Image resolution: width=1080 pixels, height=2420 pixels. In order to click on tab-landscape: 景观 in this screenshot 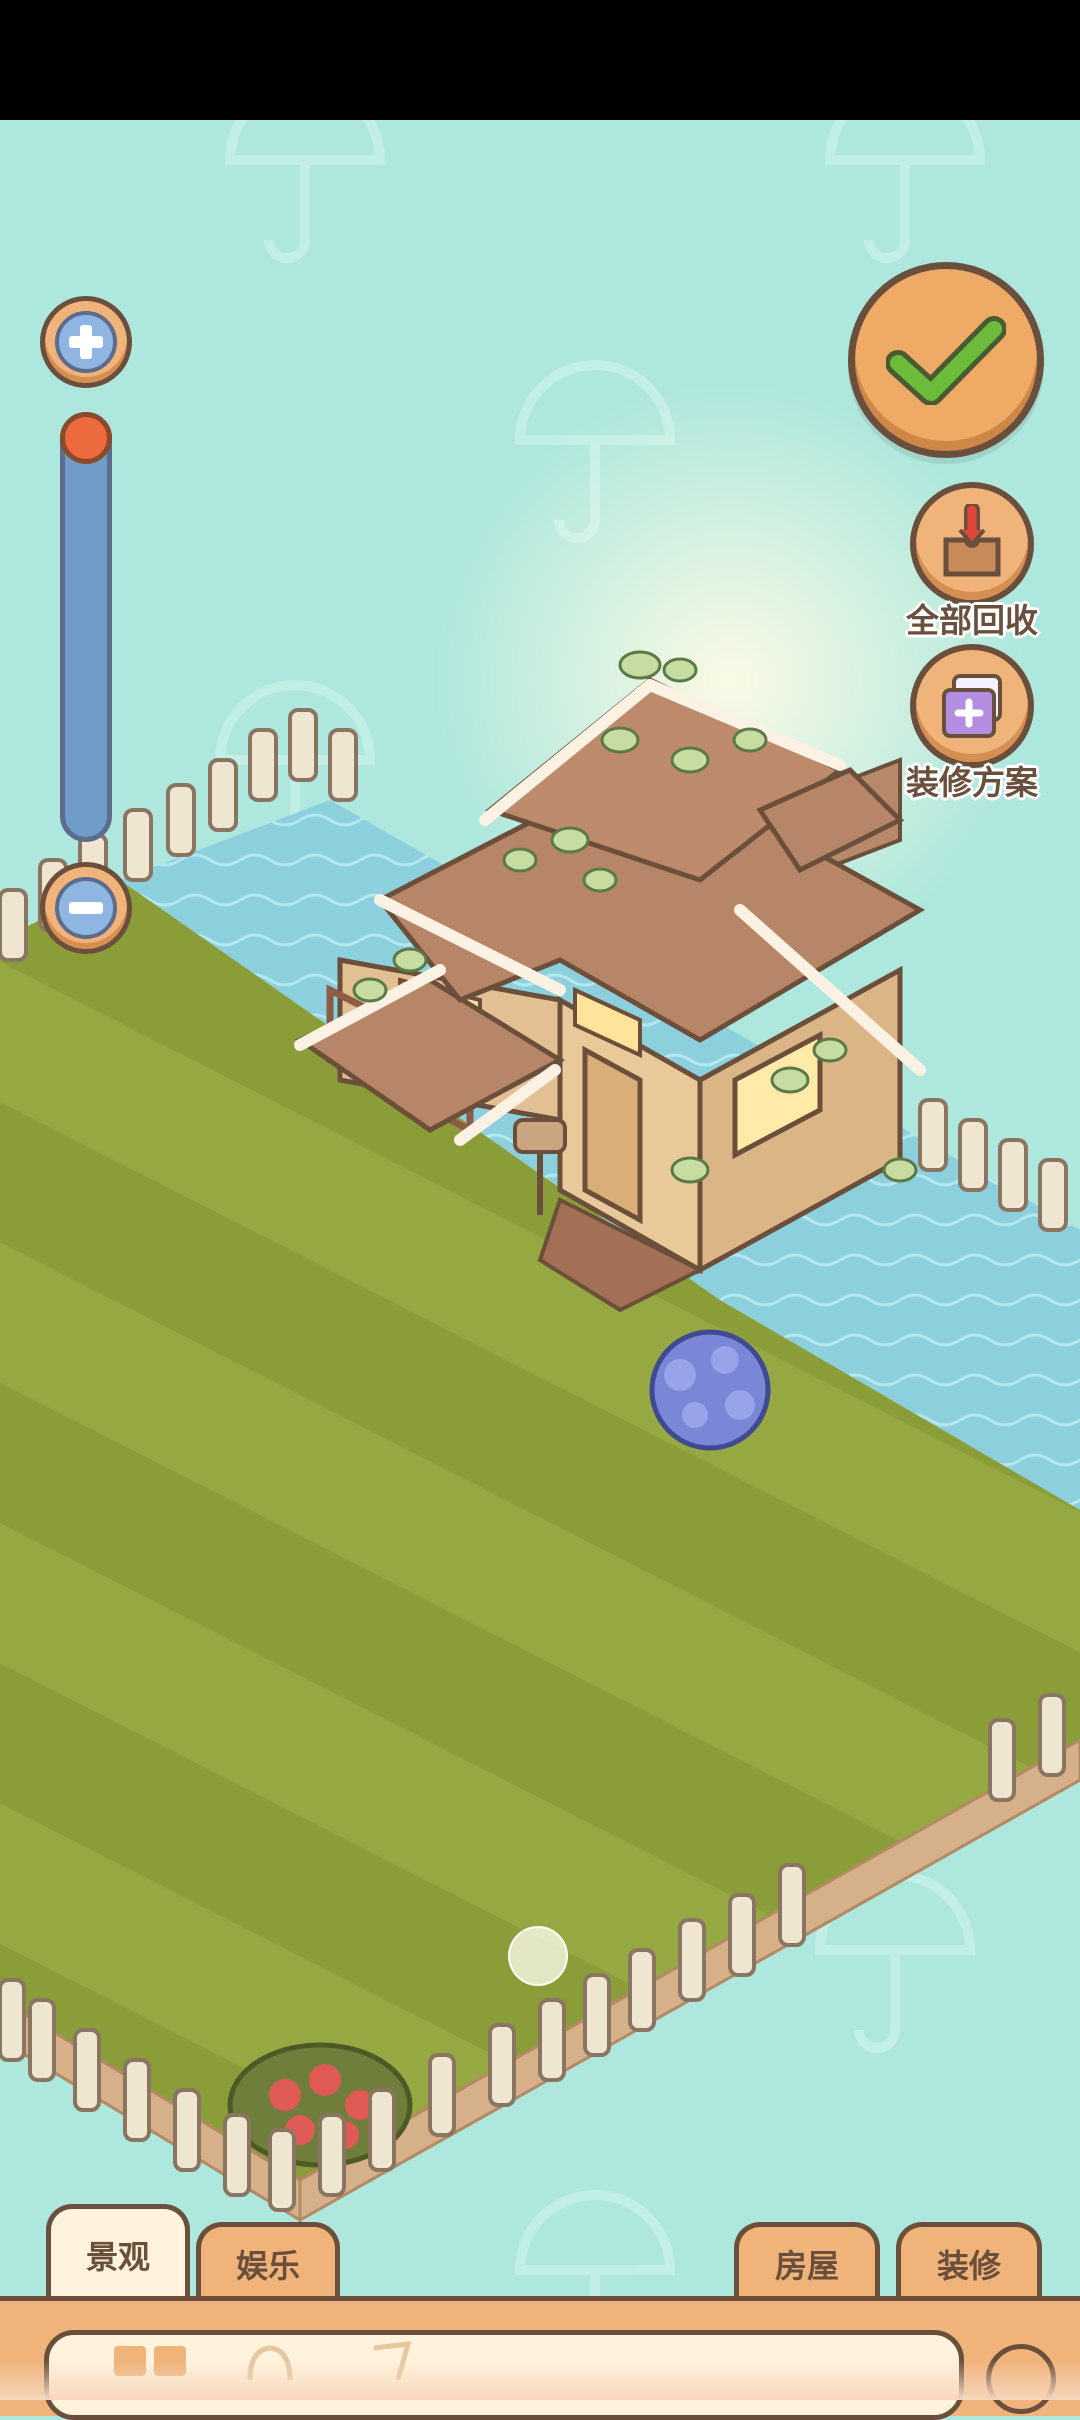, I will do `click(118, 2252)`.